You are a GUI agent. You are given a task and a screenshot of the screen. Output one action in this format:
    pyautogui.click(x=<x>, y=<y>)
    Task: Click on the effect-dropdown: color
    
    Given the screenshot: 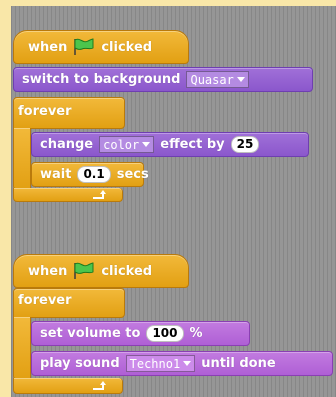 What is the action you would take?
    pyautogui.click(x=127, y=144)
    